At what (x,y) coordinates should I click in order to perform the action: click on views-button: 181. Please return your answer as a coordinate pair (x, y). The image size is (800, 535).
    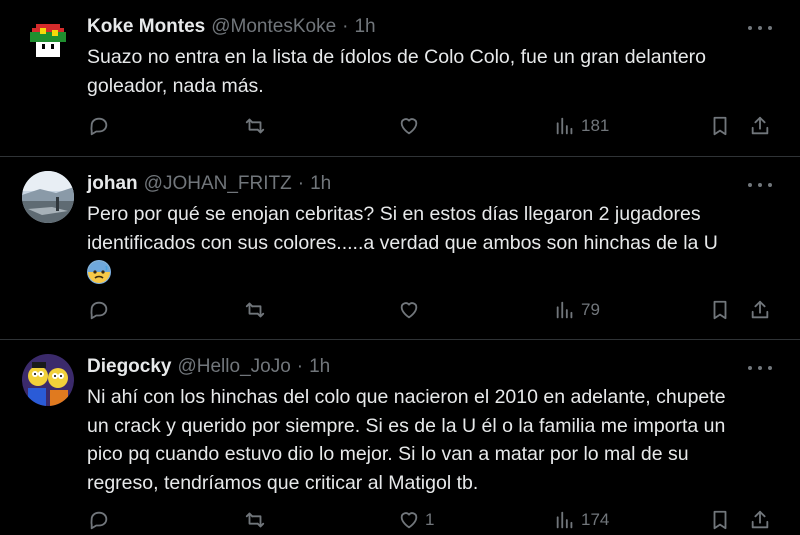
    Looking at the image, I should click on (581, 126).